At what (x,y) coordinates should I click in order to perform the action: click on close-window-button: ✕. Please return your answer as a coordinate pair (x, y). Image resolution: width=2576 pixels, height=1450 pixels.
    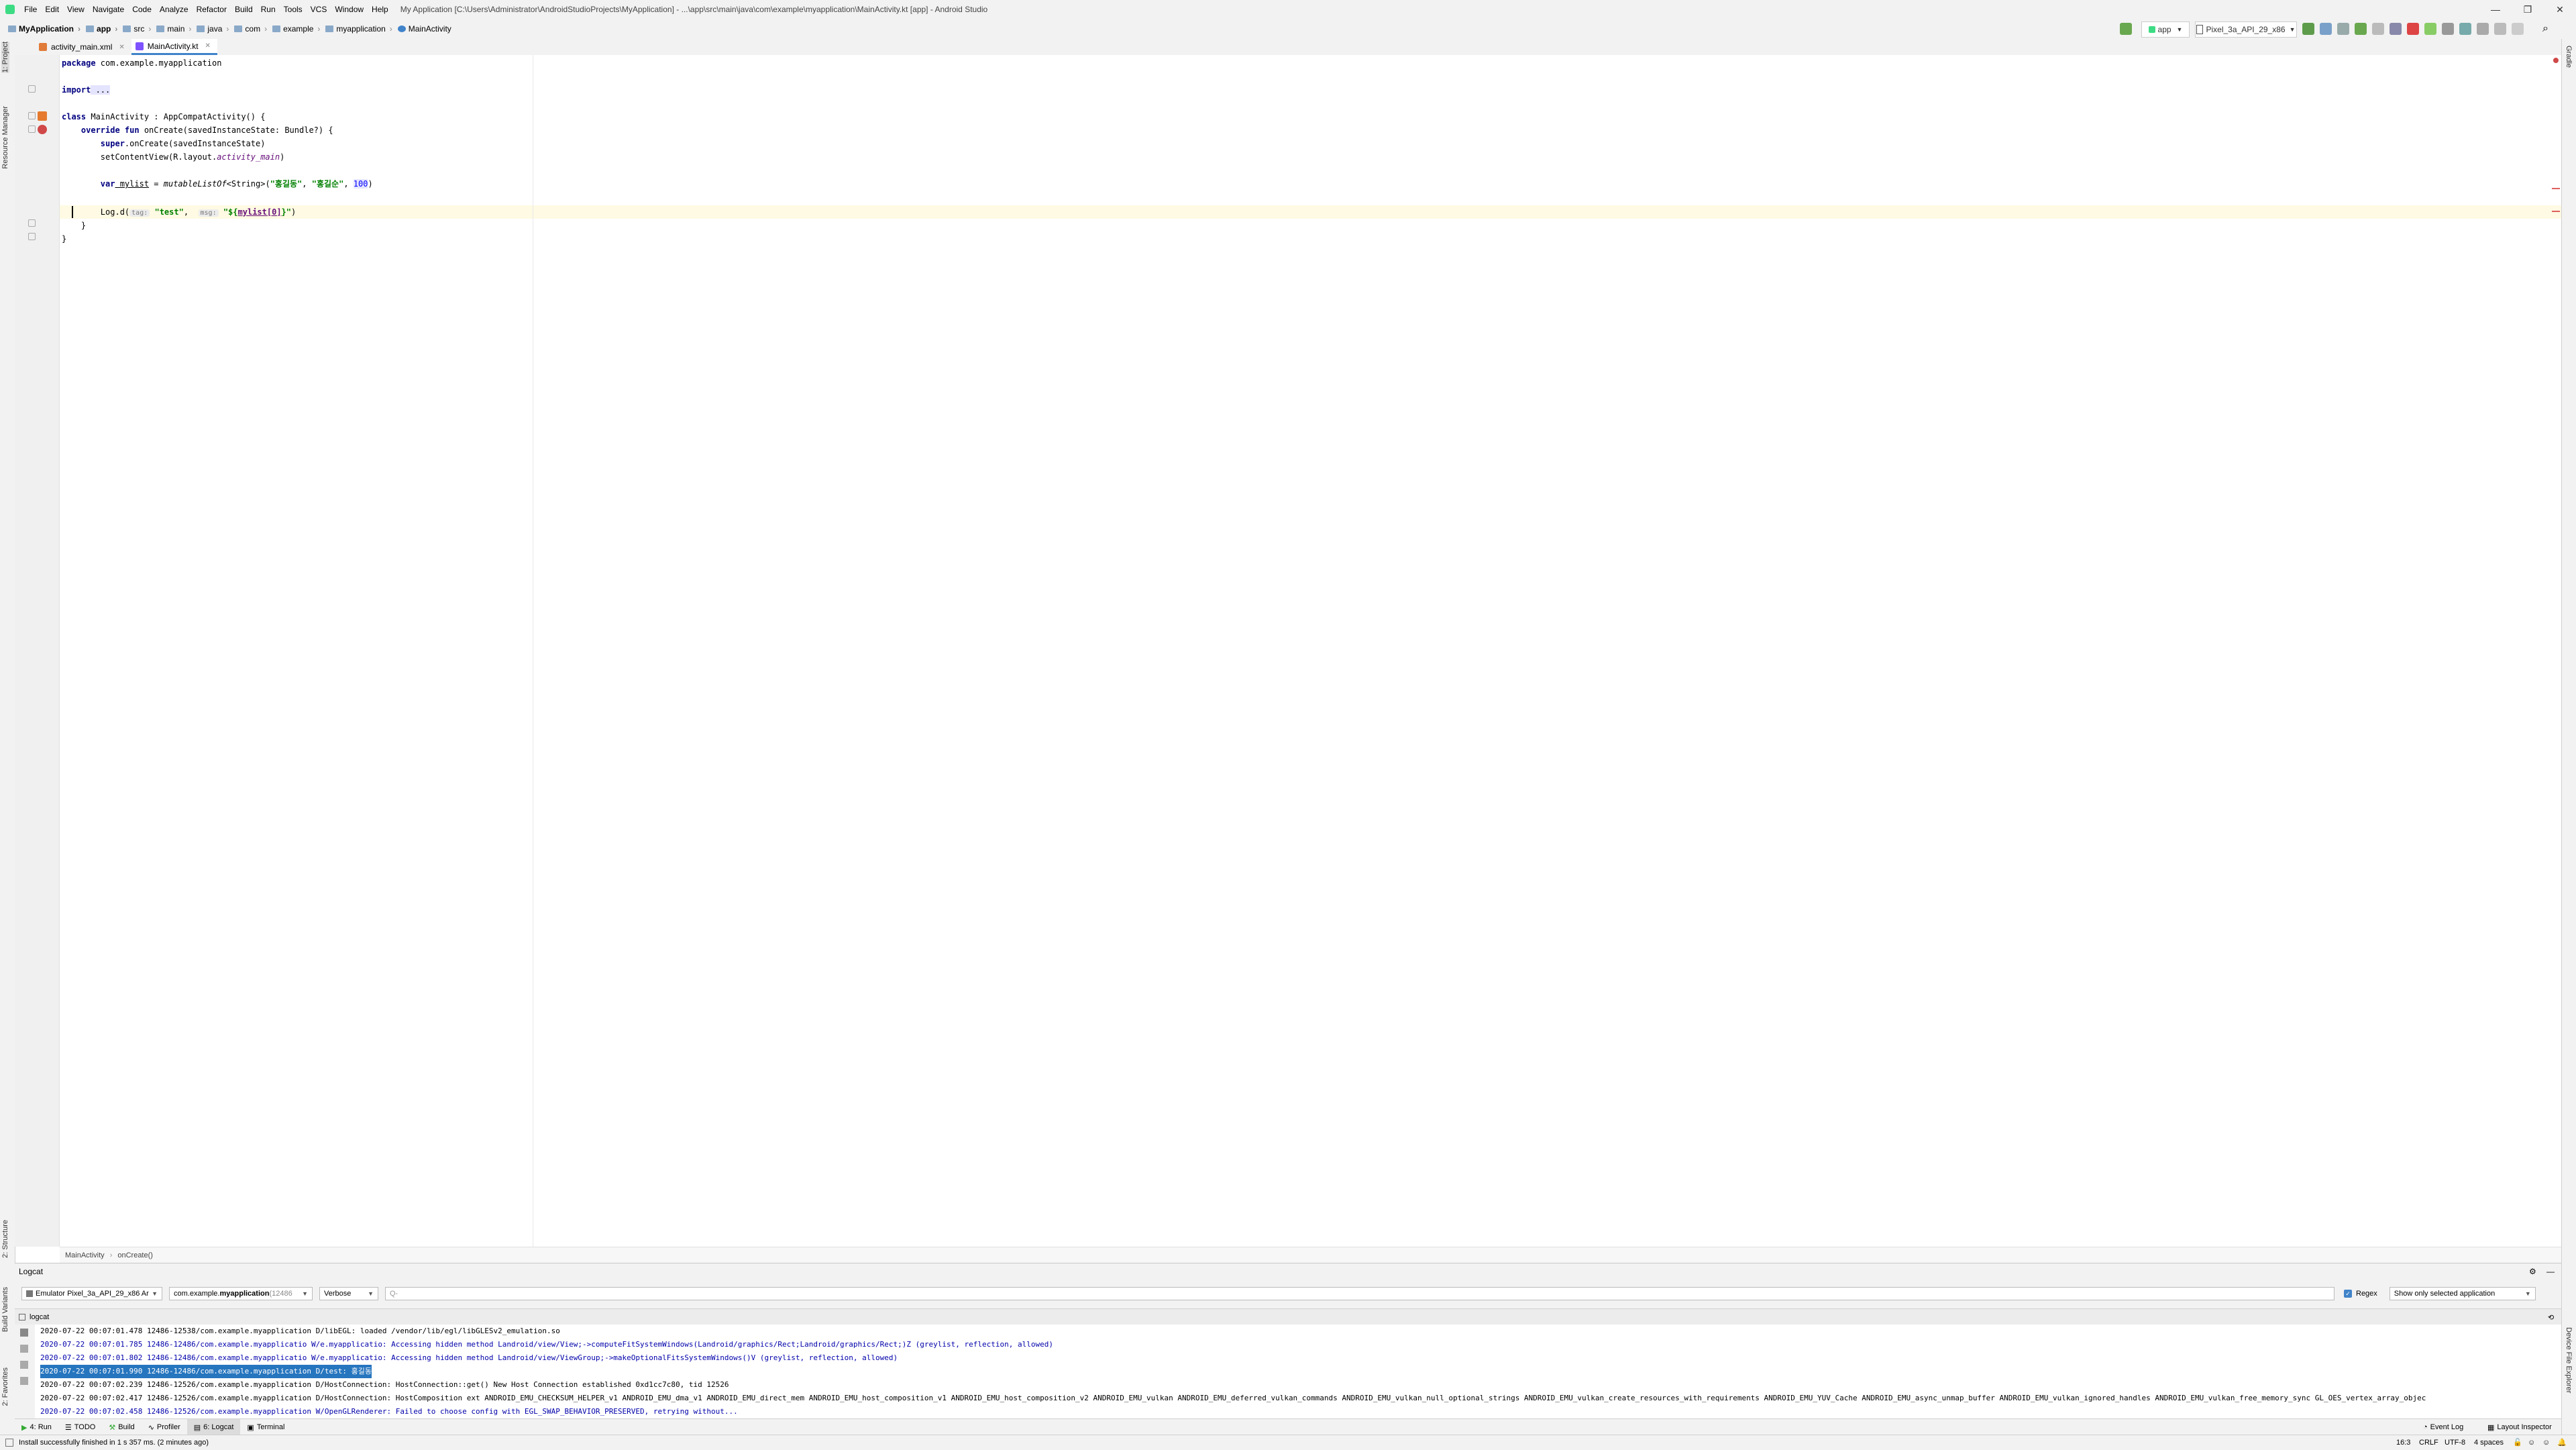
    Looking at the image, I should click on (2560, 9).